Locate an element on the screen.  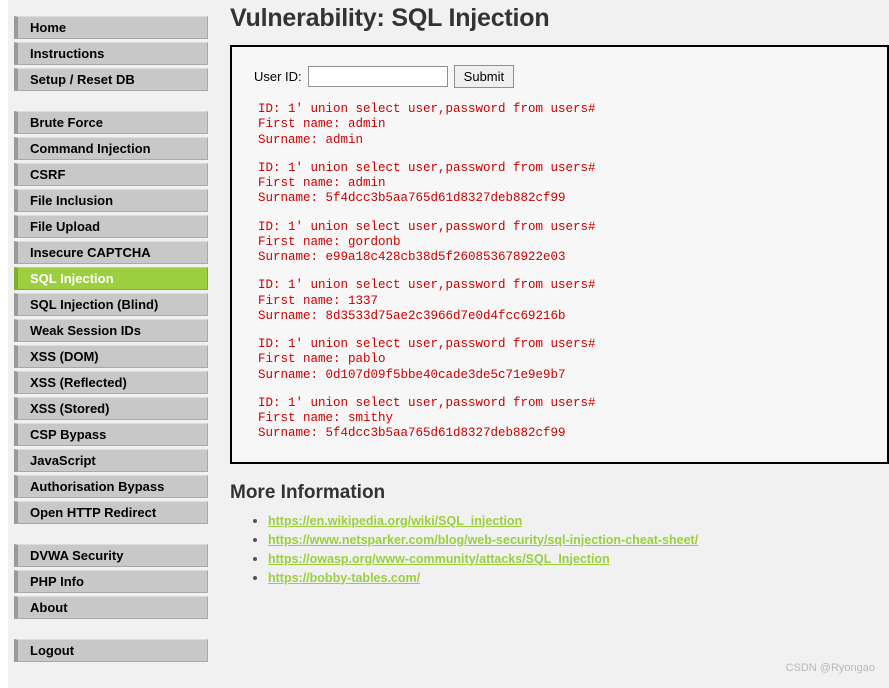
sidebar-item-logout: Logout is located at coordinates (111, 650).